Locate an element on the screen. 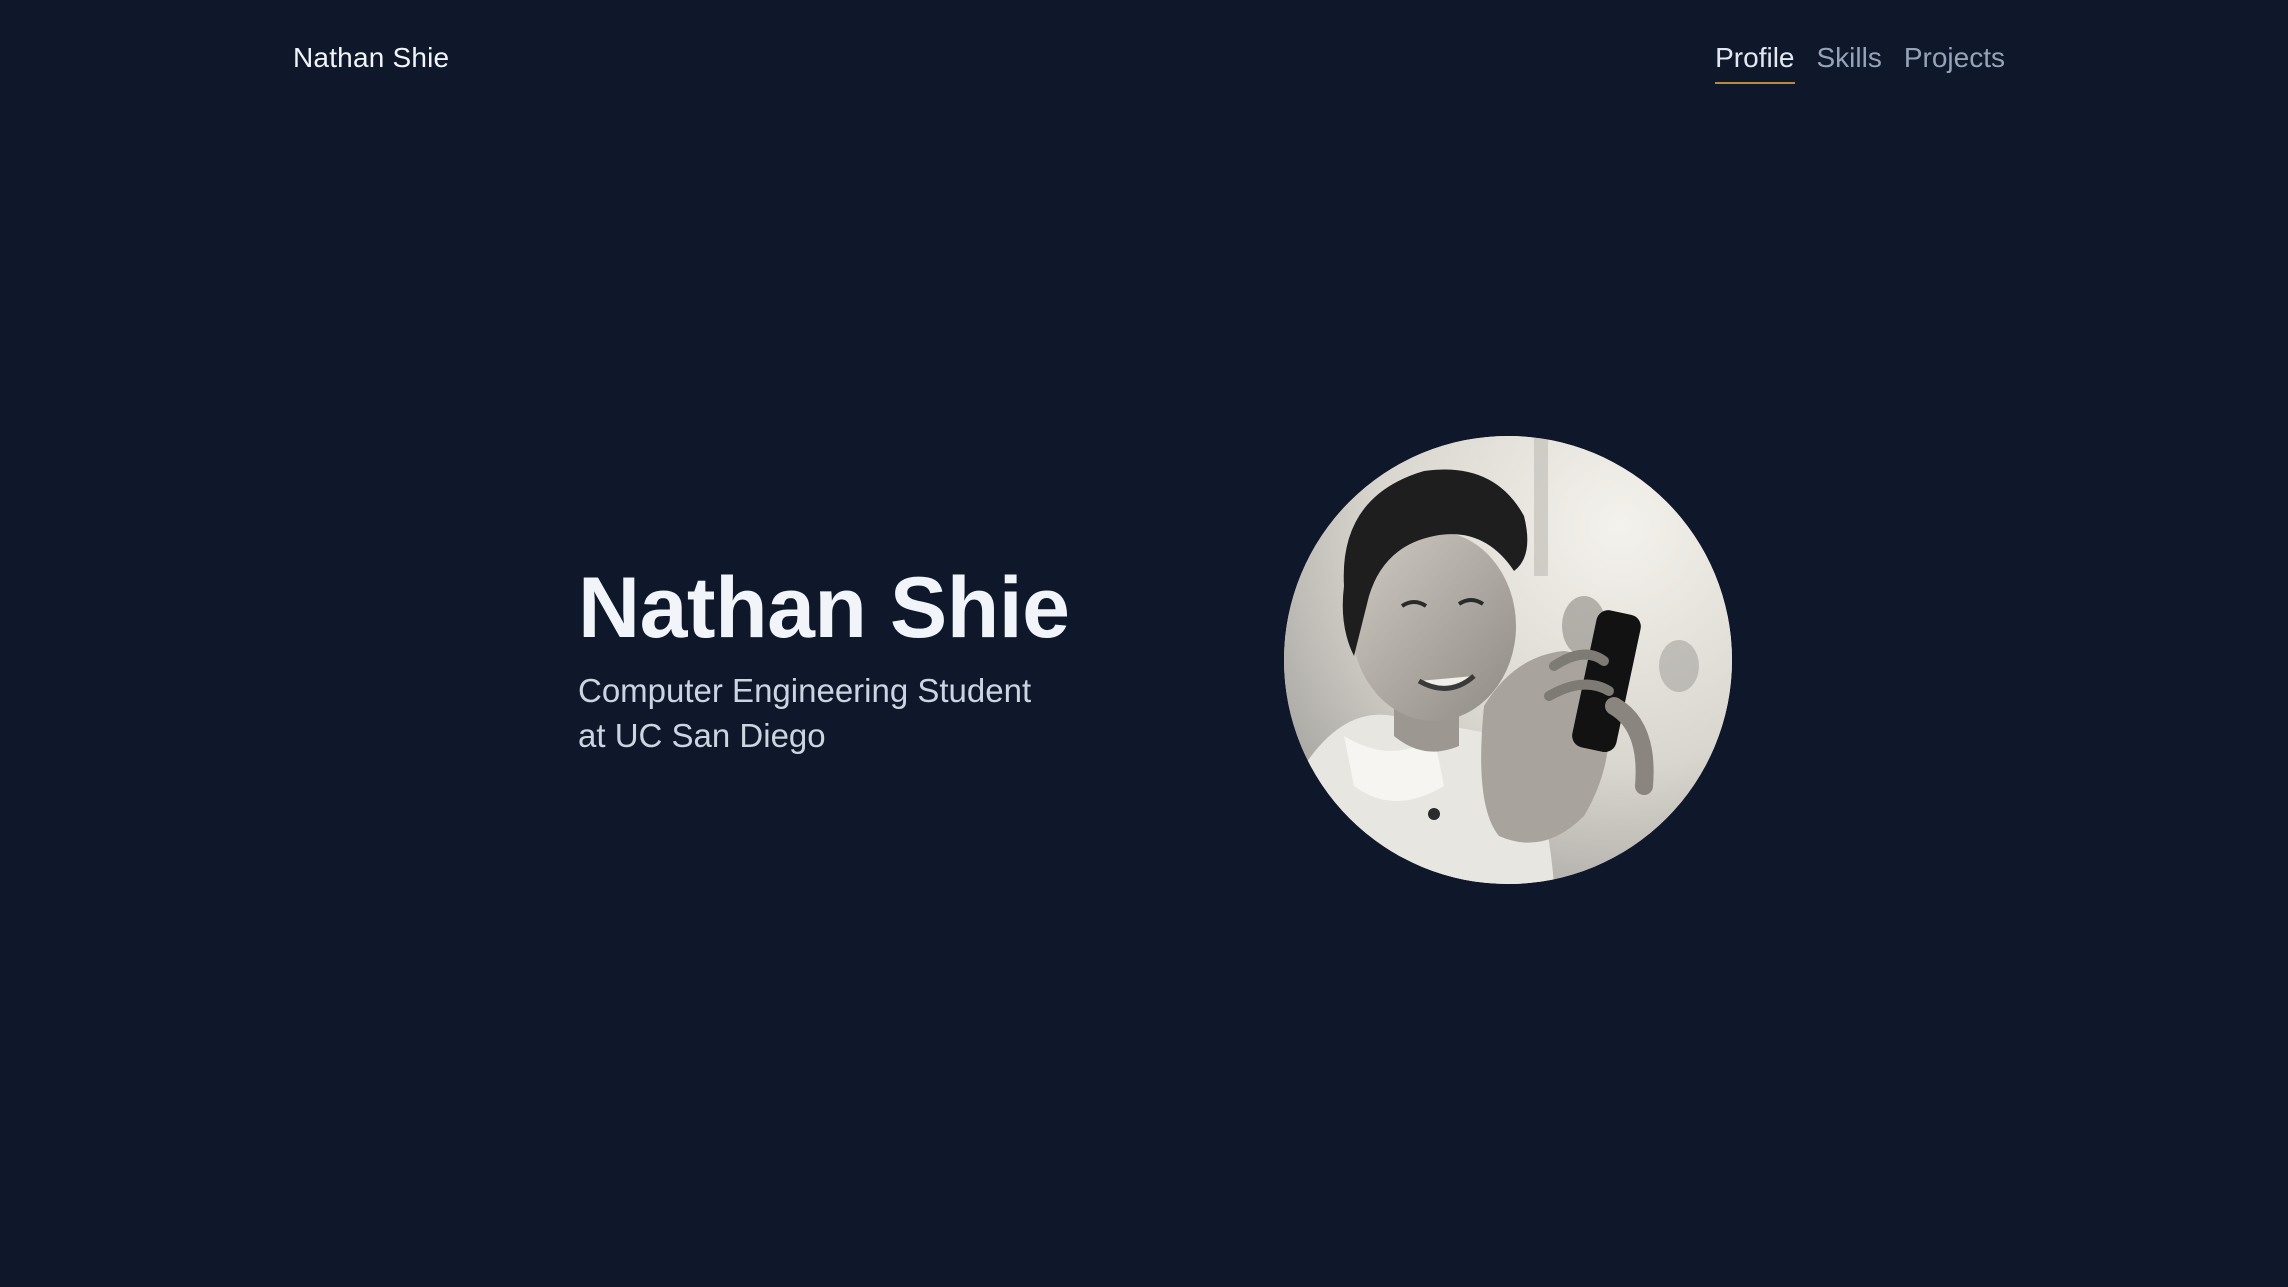 Image resolution: width=2288 pixels, height=1287 pixels. nav-link-projects: Projects is located at coordinates (1954, 60).